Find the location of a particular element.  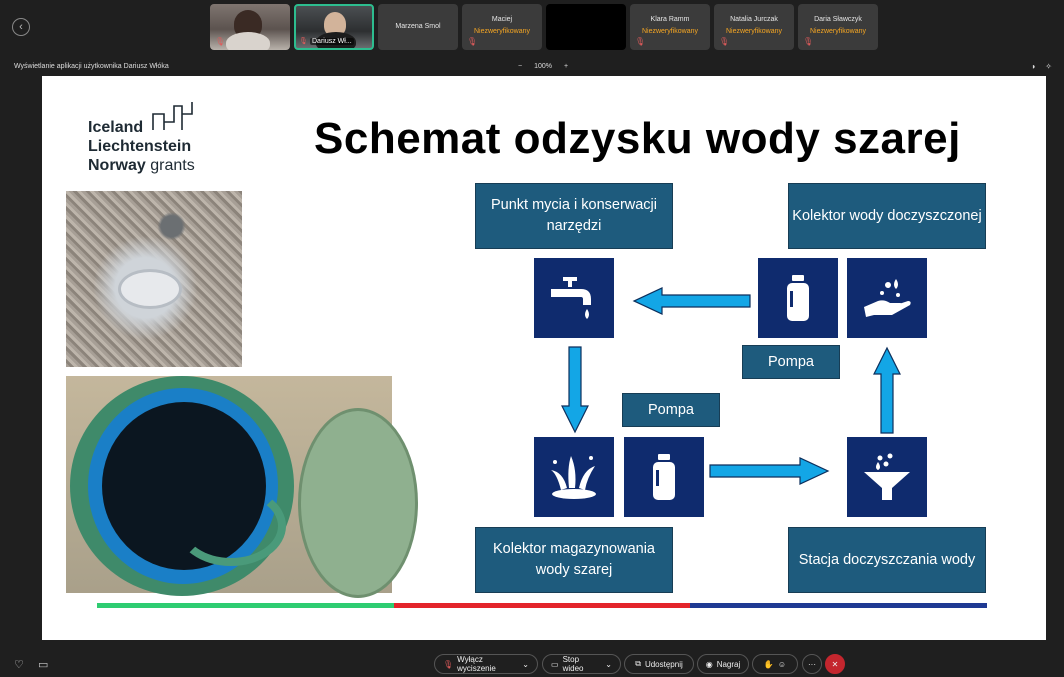

eea-grants-logo-icon is located at coordinates (172, 116).